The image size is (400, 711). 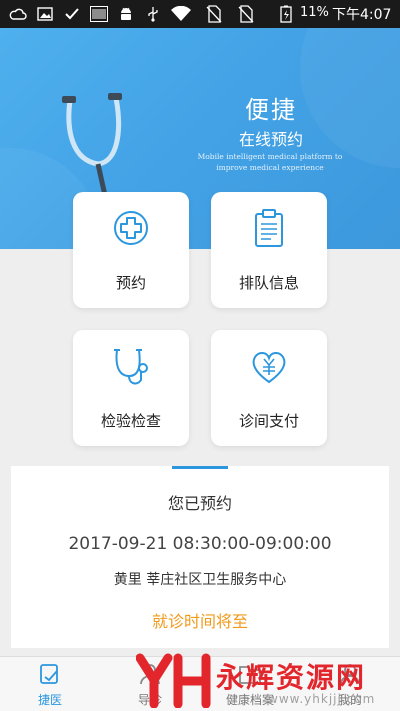 I want to click on image-icon, so click(x=45, y=14).